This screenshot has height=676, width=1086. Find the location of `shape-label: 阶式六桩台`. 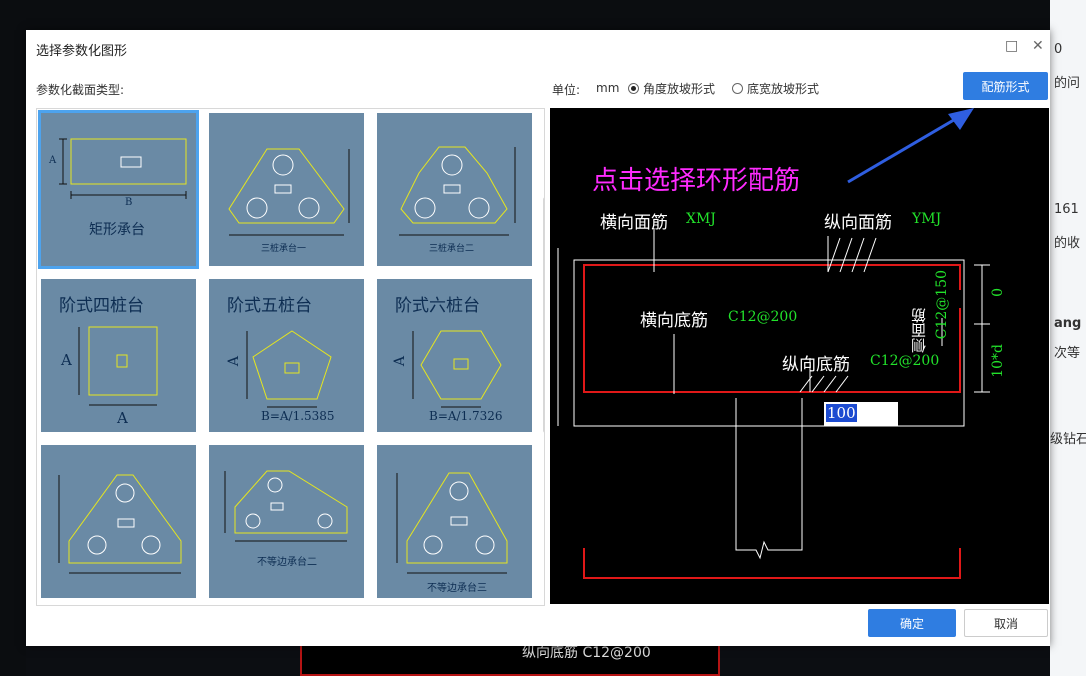

shape-label: 阶式六桩台 is located at coordinates (437, 306).